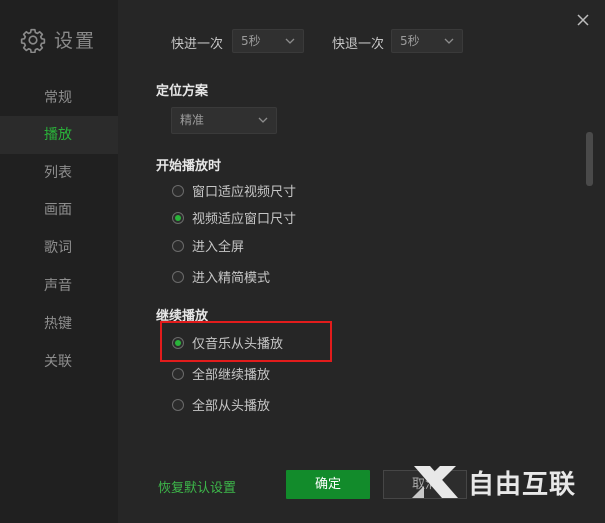 This screenshot has height=523, width=605. What do you see at coordinates (59, 173) in the screenshot?
I see `sidebar-item-playlist: 列表` at bounding box center [59, 173].